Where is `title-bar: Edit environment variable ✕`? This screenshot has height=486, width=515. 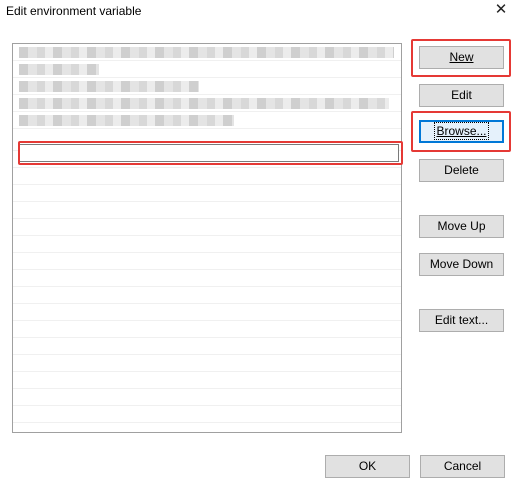 title-bar: Edit environment variable ✕ is located at coordinates (257, 12).